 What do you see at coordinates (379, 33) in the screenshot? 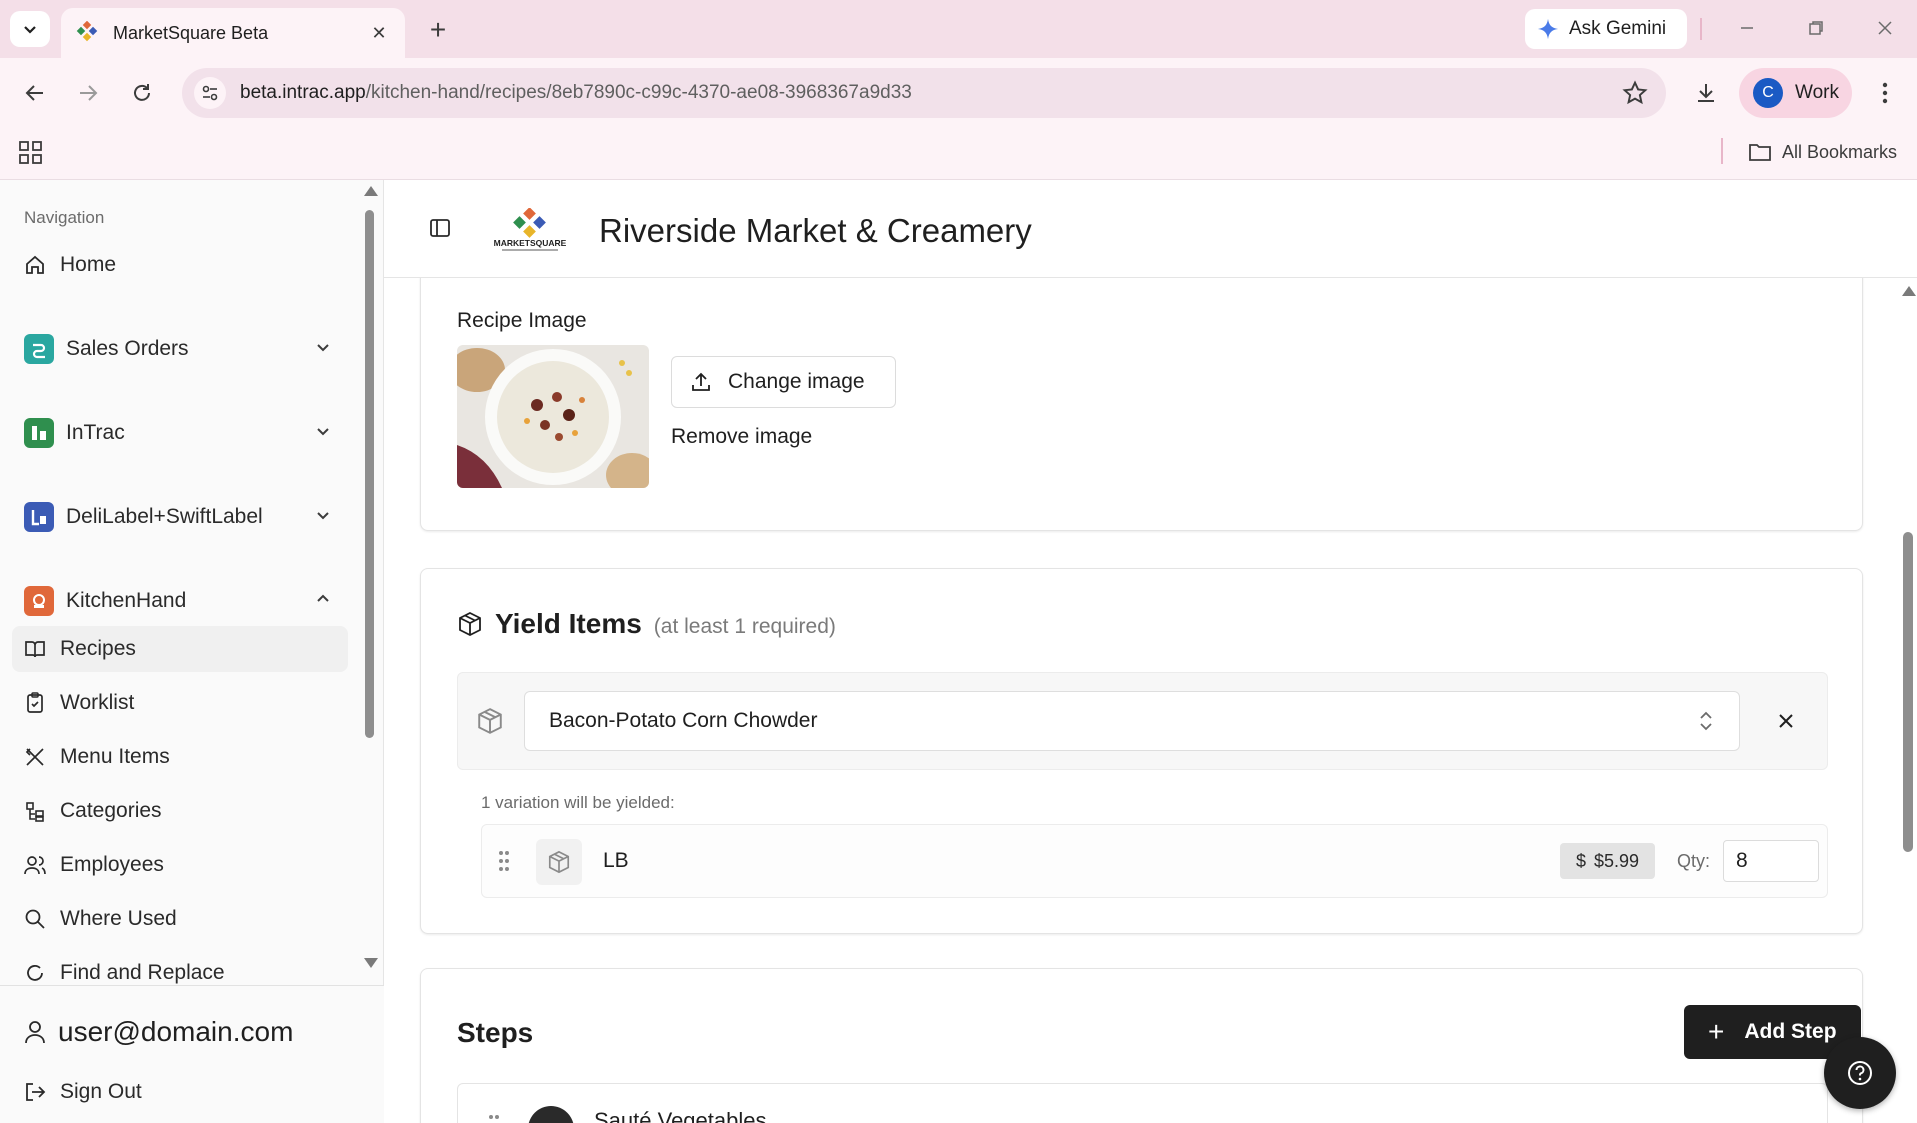
I see `close-tab-icon: ✕` at bounding box center [379, 33].